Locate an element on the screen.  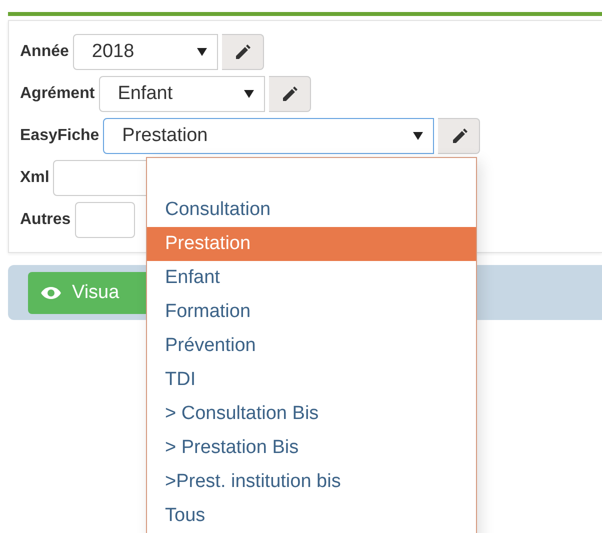
dropdown-option: TDI is located at coordinates (311, 380).